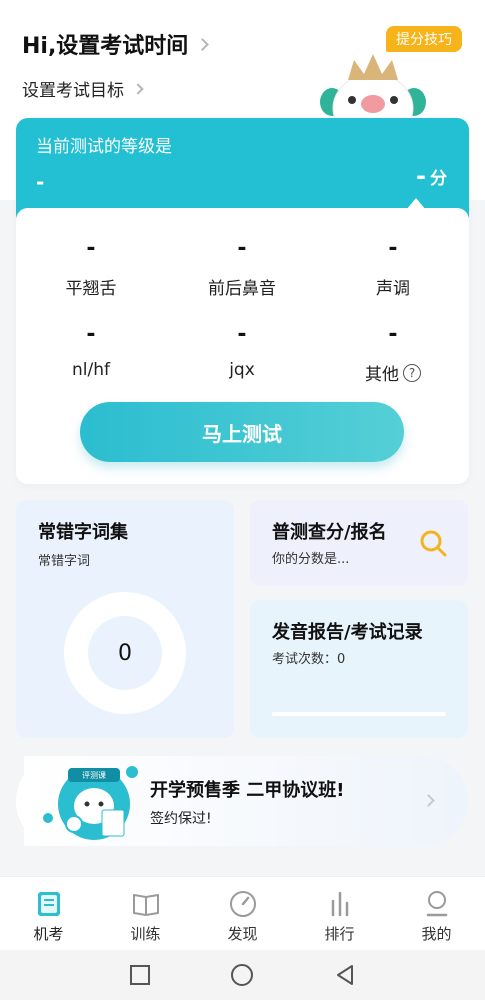 Image resolution: width=485 pixels, height=1000 pixels. I want to click on tips-badge: 提分技巧, so click(424, 39).